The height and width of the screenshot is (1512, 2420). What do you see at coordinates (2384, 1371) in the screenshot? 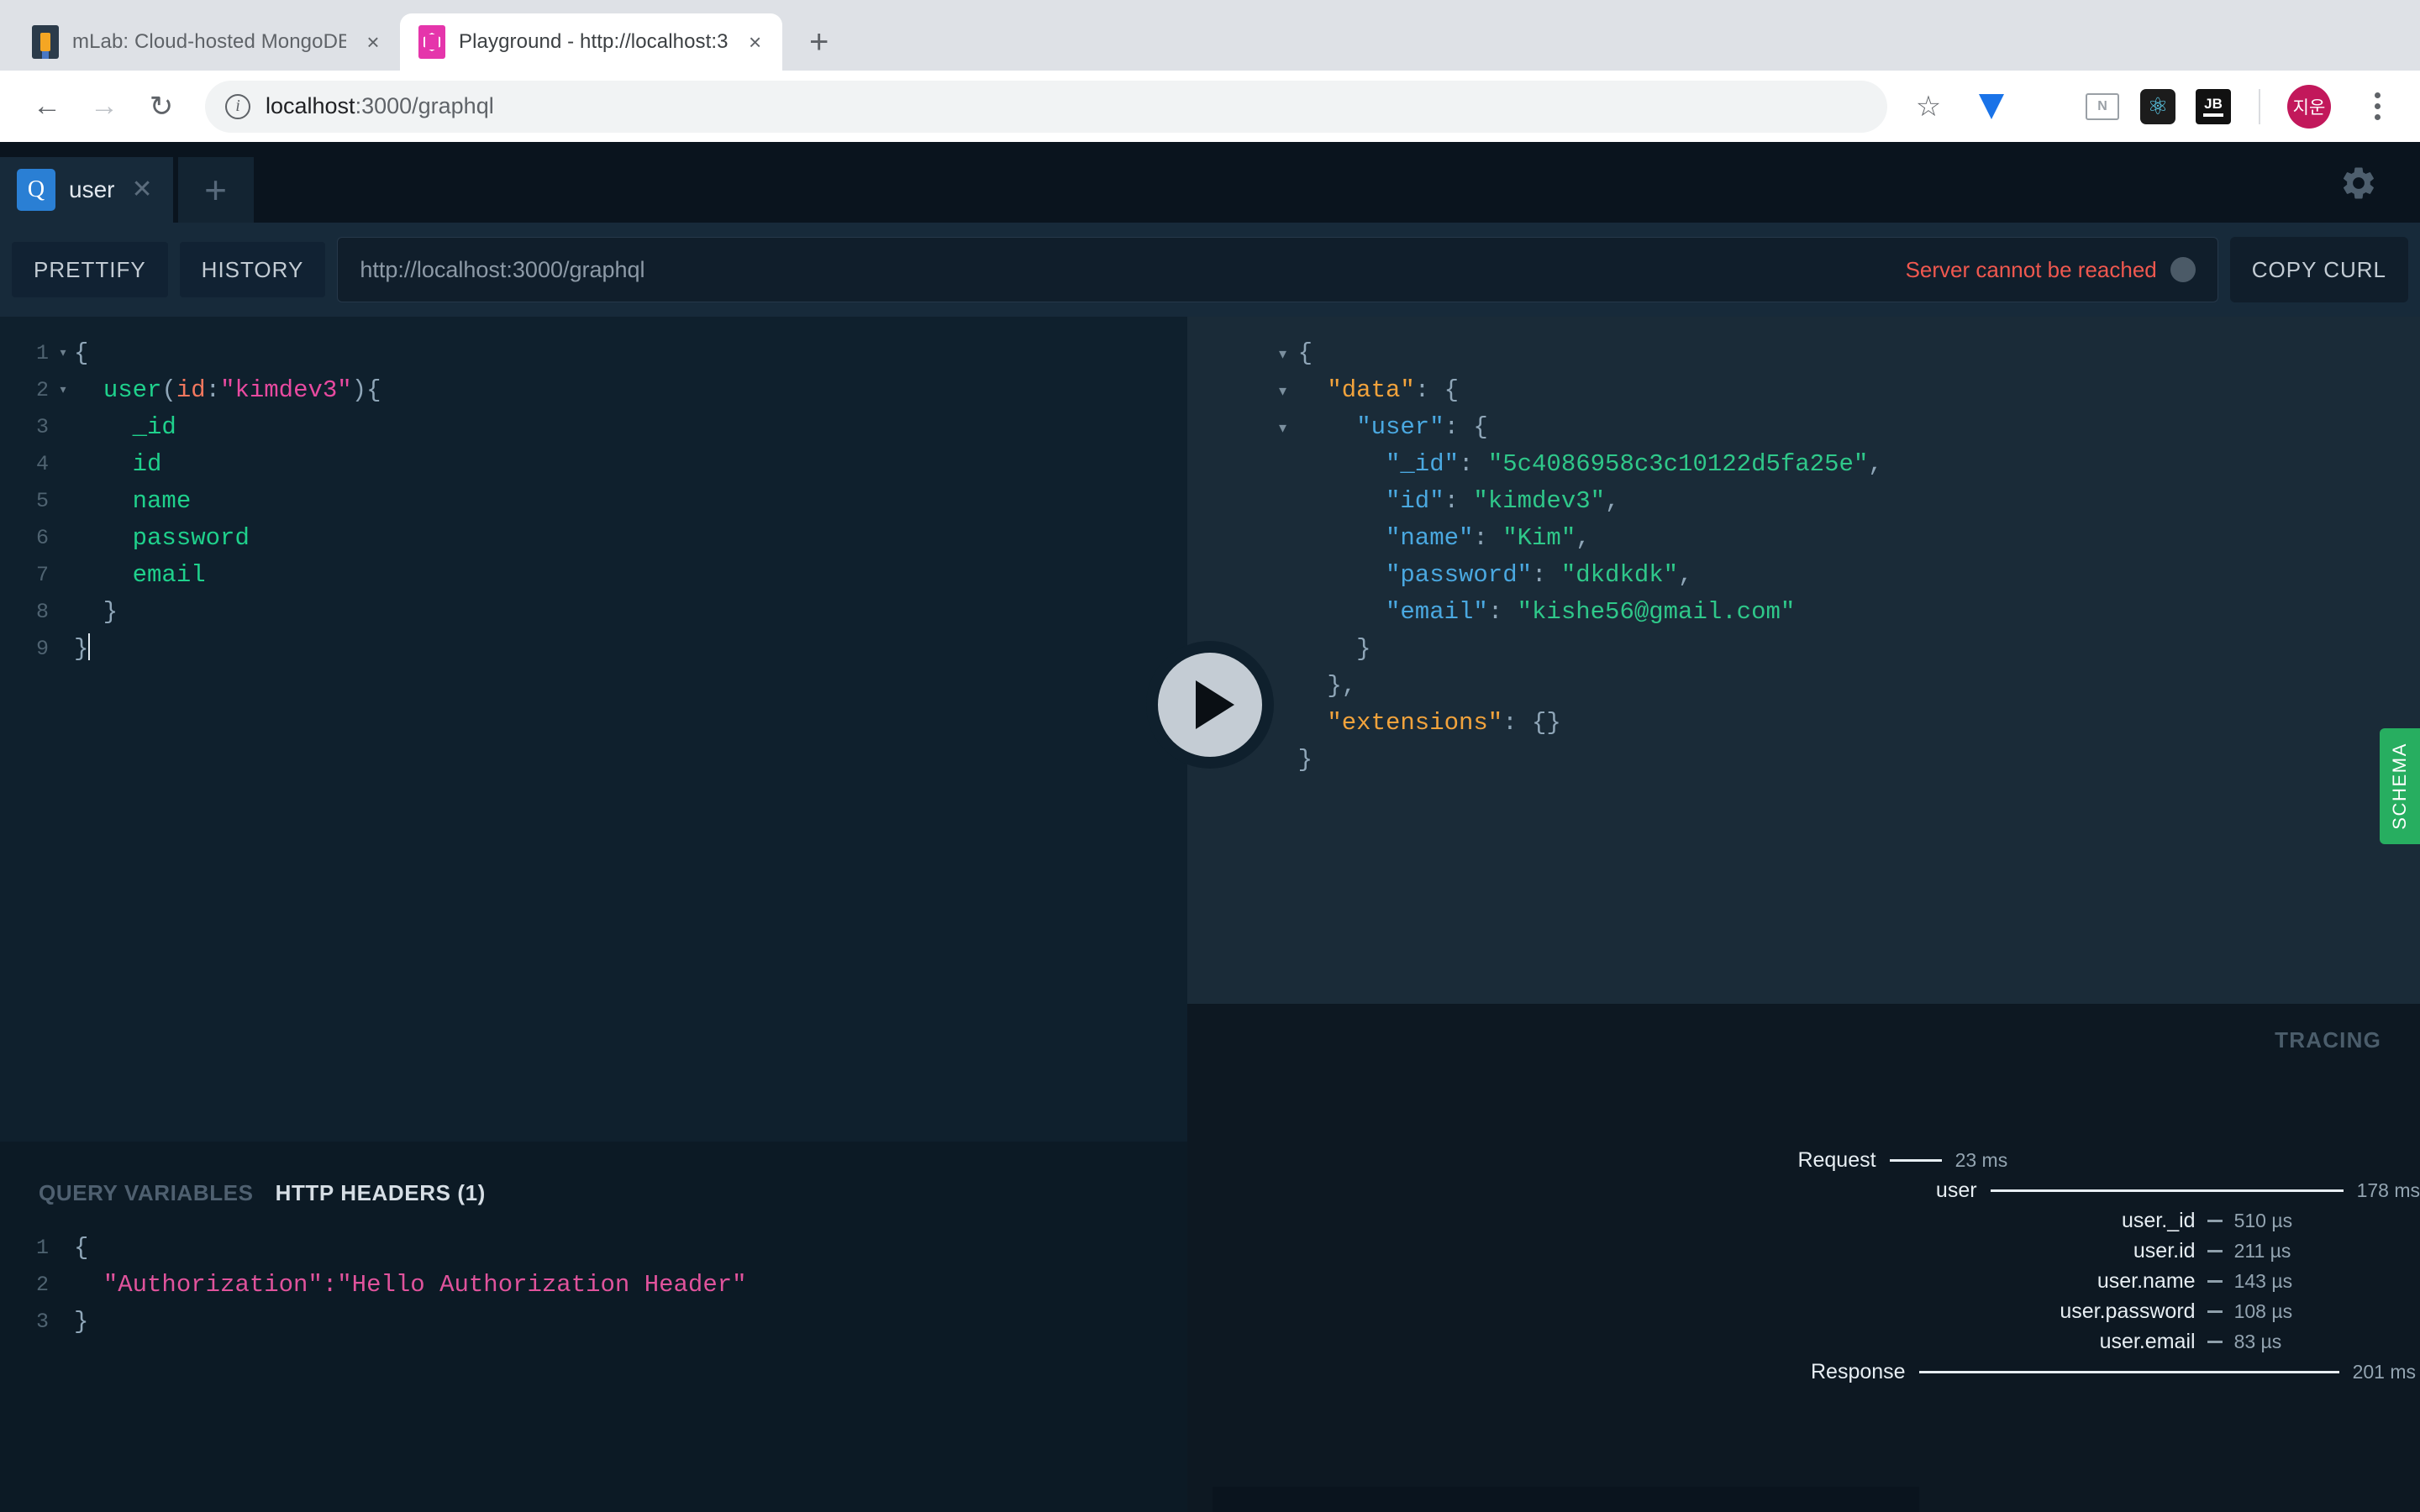
I see `trace-duration: 201 ms` at bounding box center [2384, 1371].